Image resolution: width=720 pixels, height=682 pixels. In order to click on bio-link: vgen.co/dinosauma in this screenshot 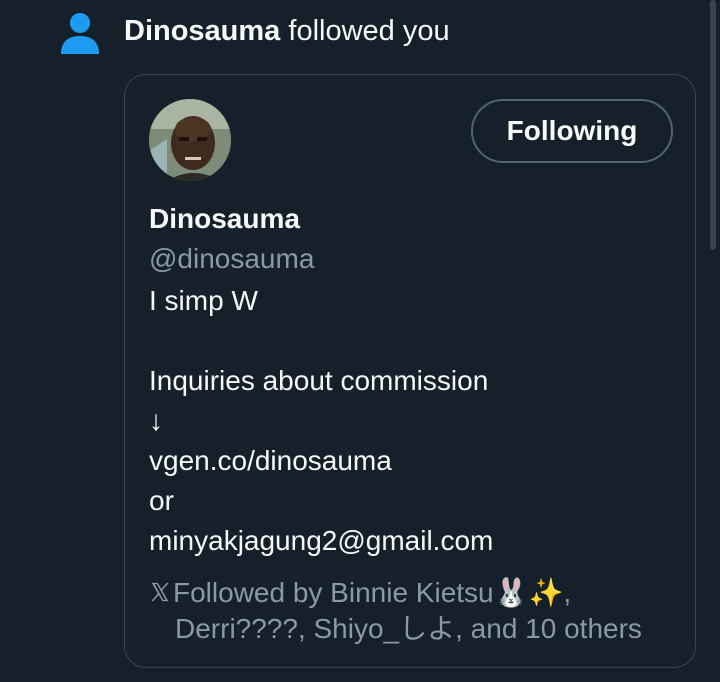, I will do `click(414, 461)`.